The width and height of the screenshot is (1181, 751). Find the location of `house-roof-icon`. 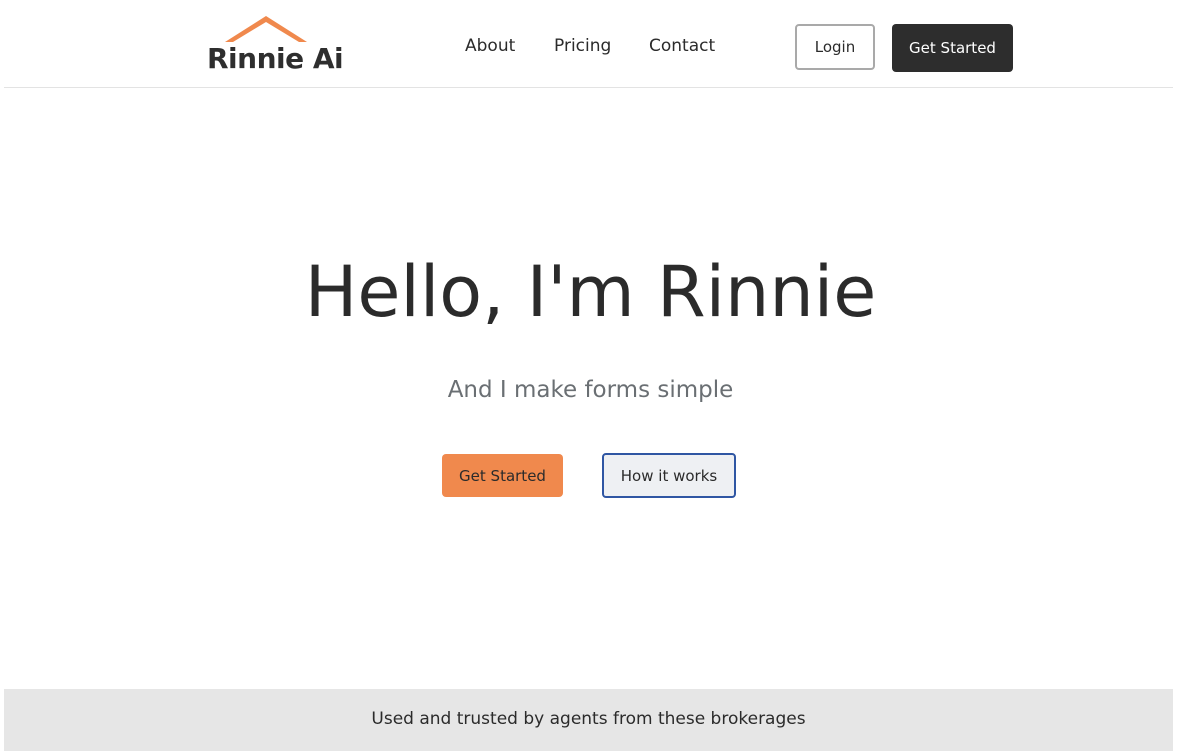

house-roof-icon is located at coordinates (266, 29).